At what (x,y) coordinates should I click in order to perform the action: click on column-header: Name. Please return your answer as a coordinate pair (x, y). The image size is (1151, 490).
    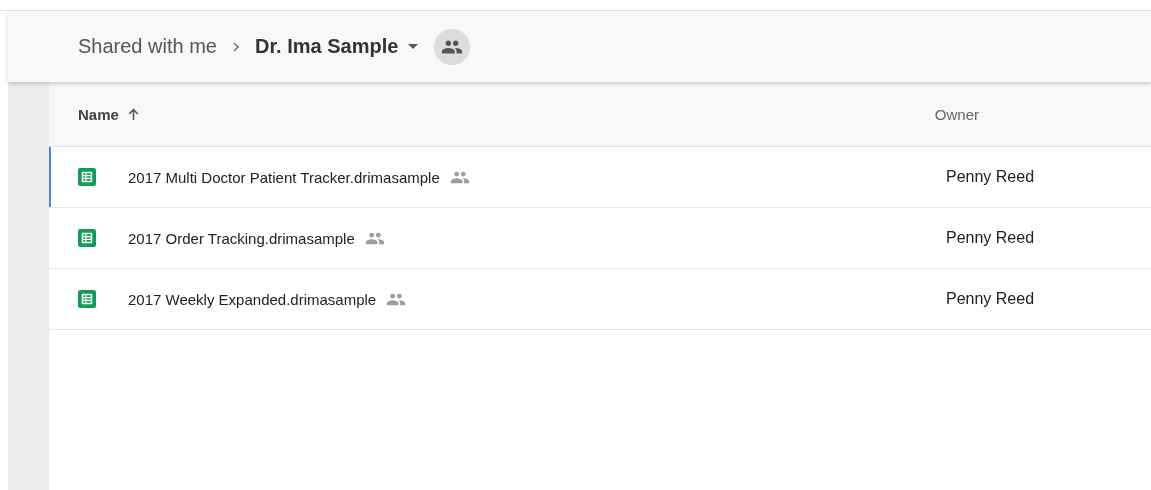
    Looking at the image, I should click on (109, 114).